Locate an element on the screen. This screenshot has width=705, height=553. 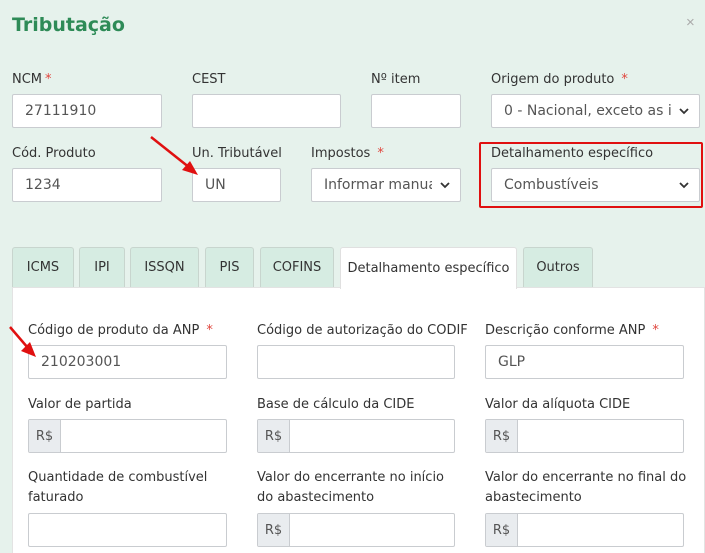
base-cide-input: R$ is located at coordinates (356, 436).